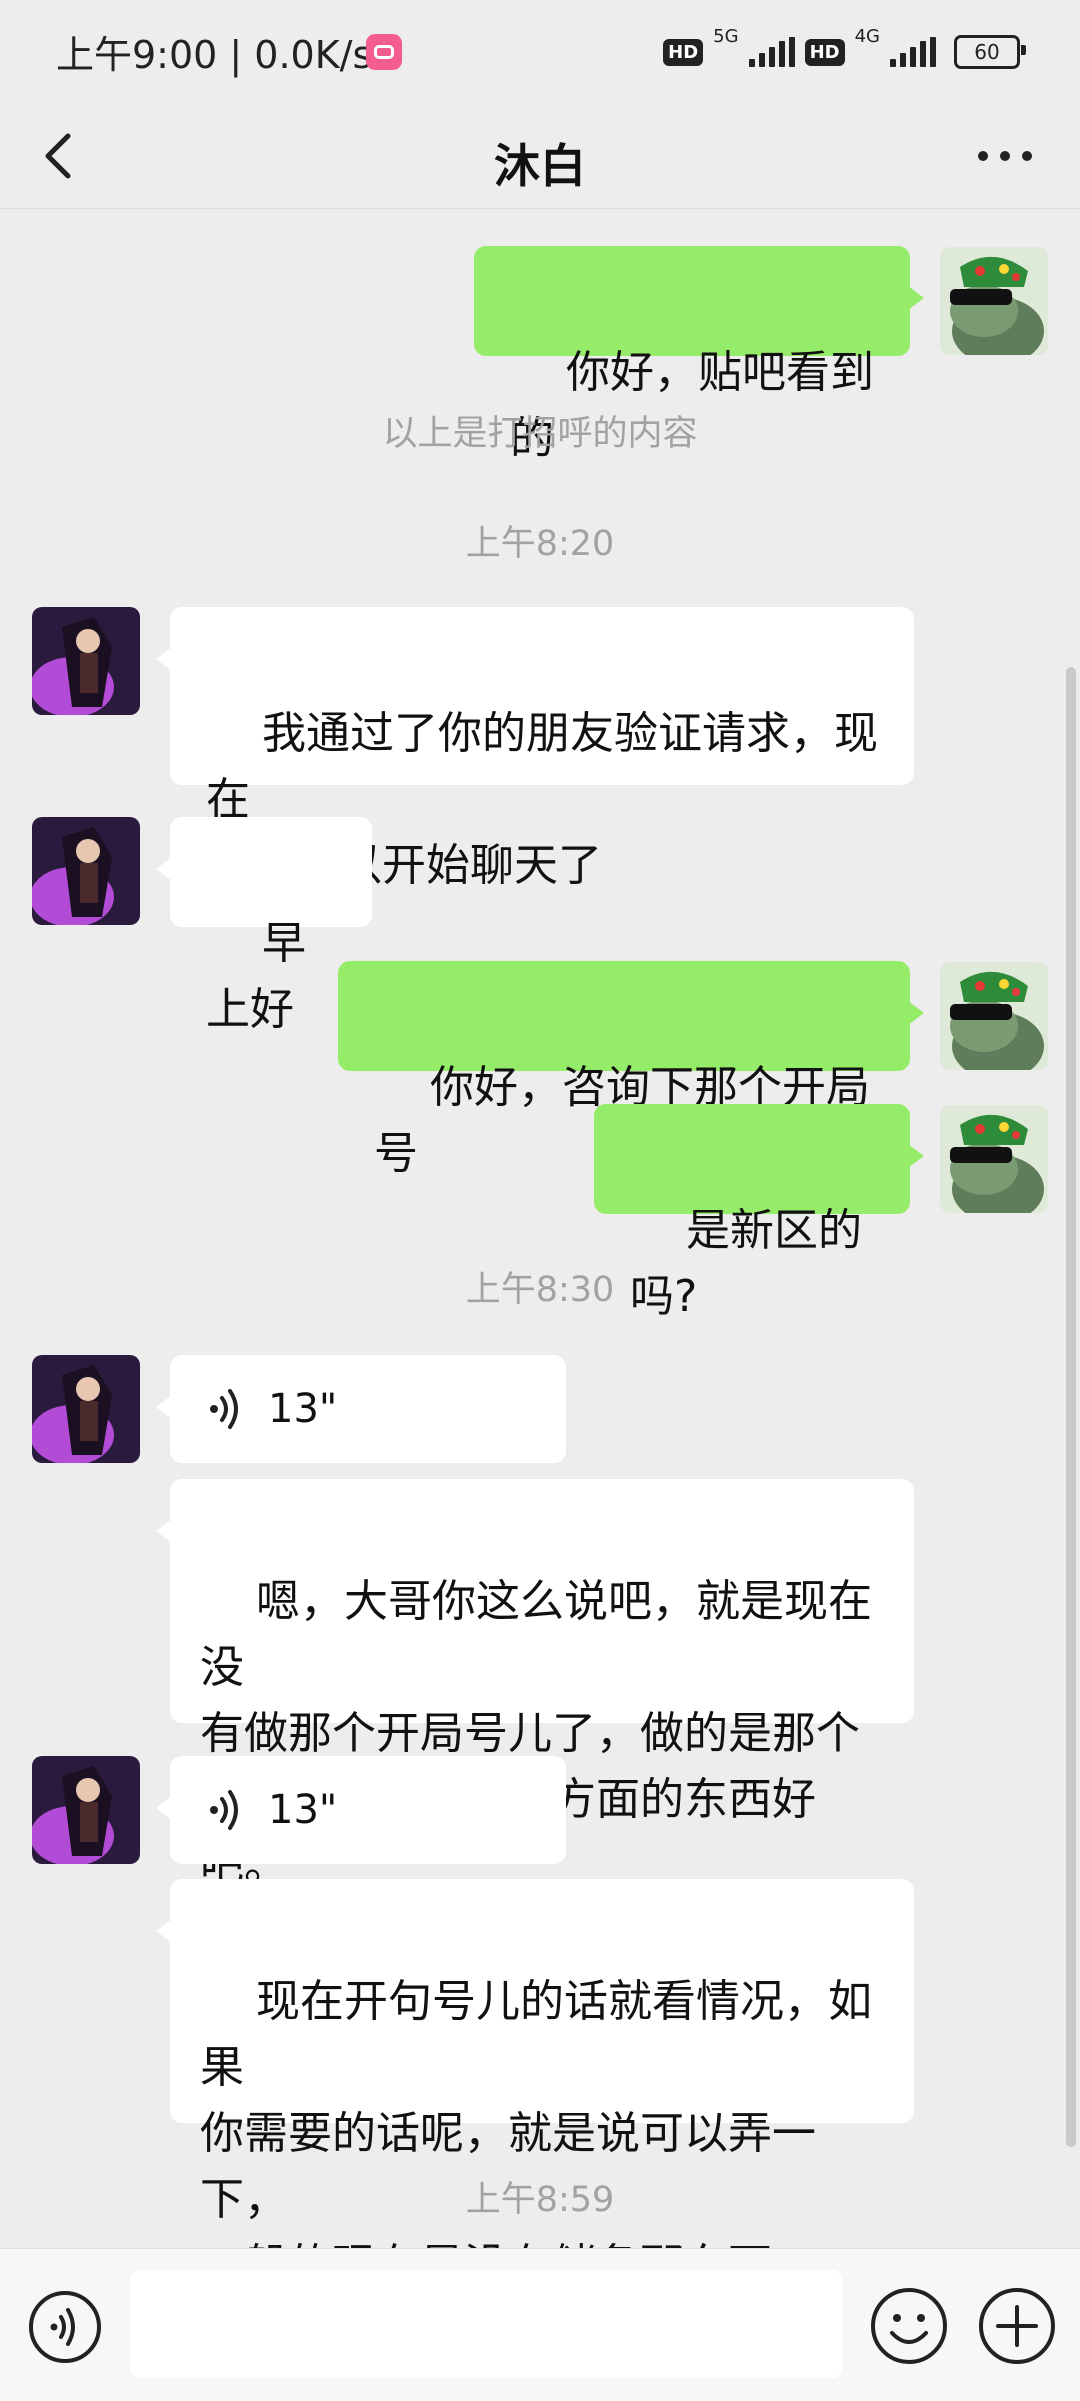 This screenshot has height=2401, width=1080. What do you see at coordinates (699, 355) in the screenshot?
I see `outgoing-message: 你好，贴吧看到的` at bounding box center [699, 355].